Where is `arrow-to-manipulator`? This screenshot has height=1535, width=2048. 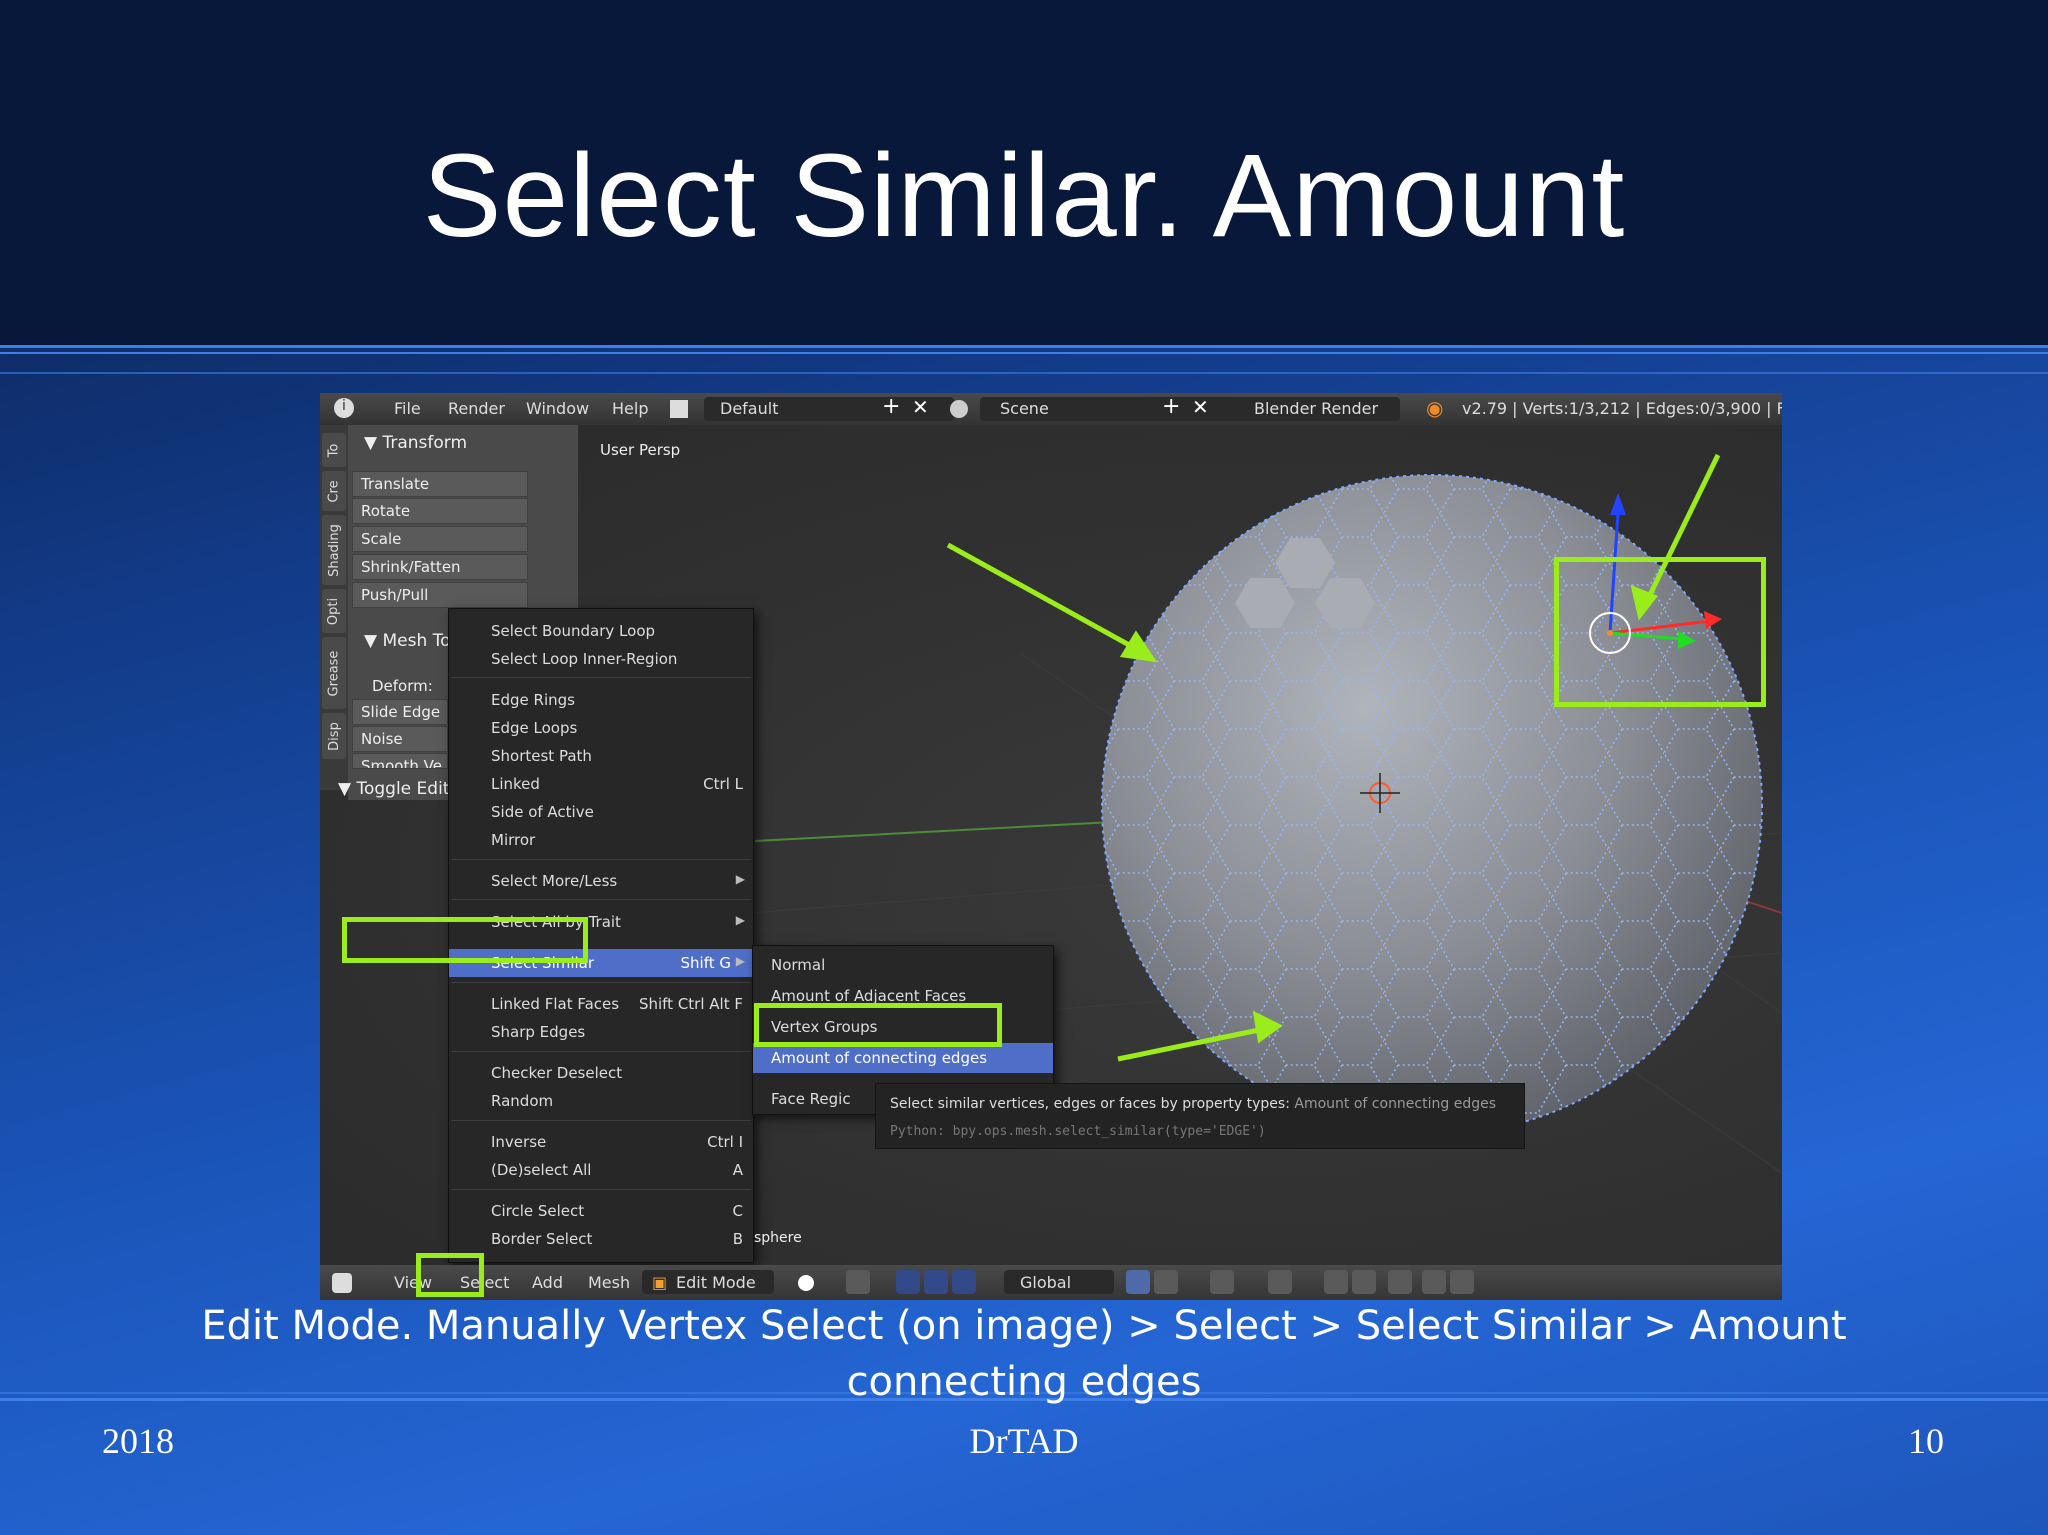 arrow-to-manipulator is located at coordinates (1682, 529).